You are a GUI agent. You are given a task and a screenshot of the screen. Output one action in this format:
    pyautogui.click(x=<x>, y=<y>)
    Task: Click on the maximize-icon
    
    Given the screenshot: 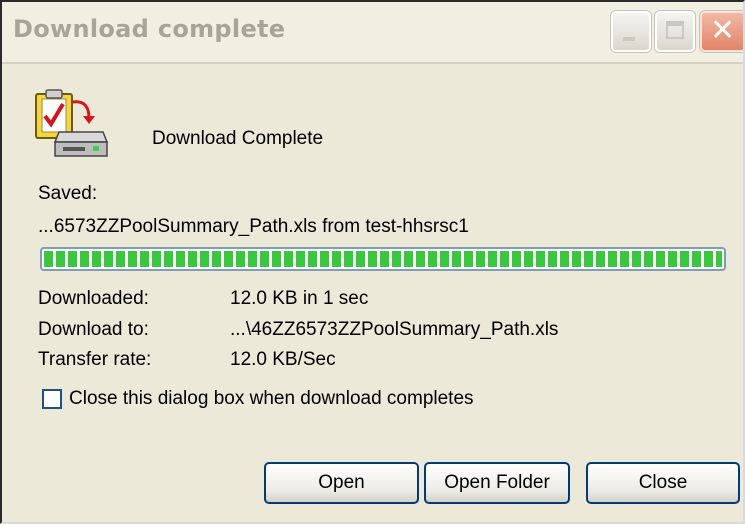 What is the action you would take?
    pyautogui.click(x=675, y=30)
    